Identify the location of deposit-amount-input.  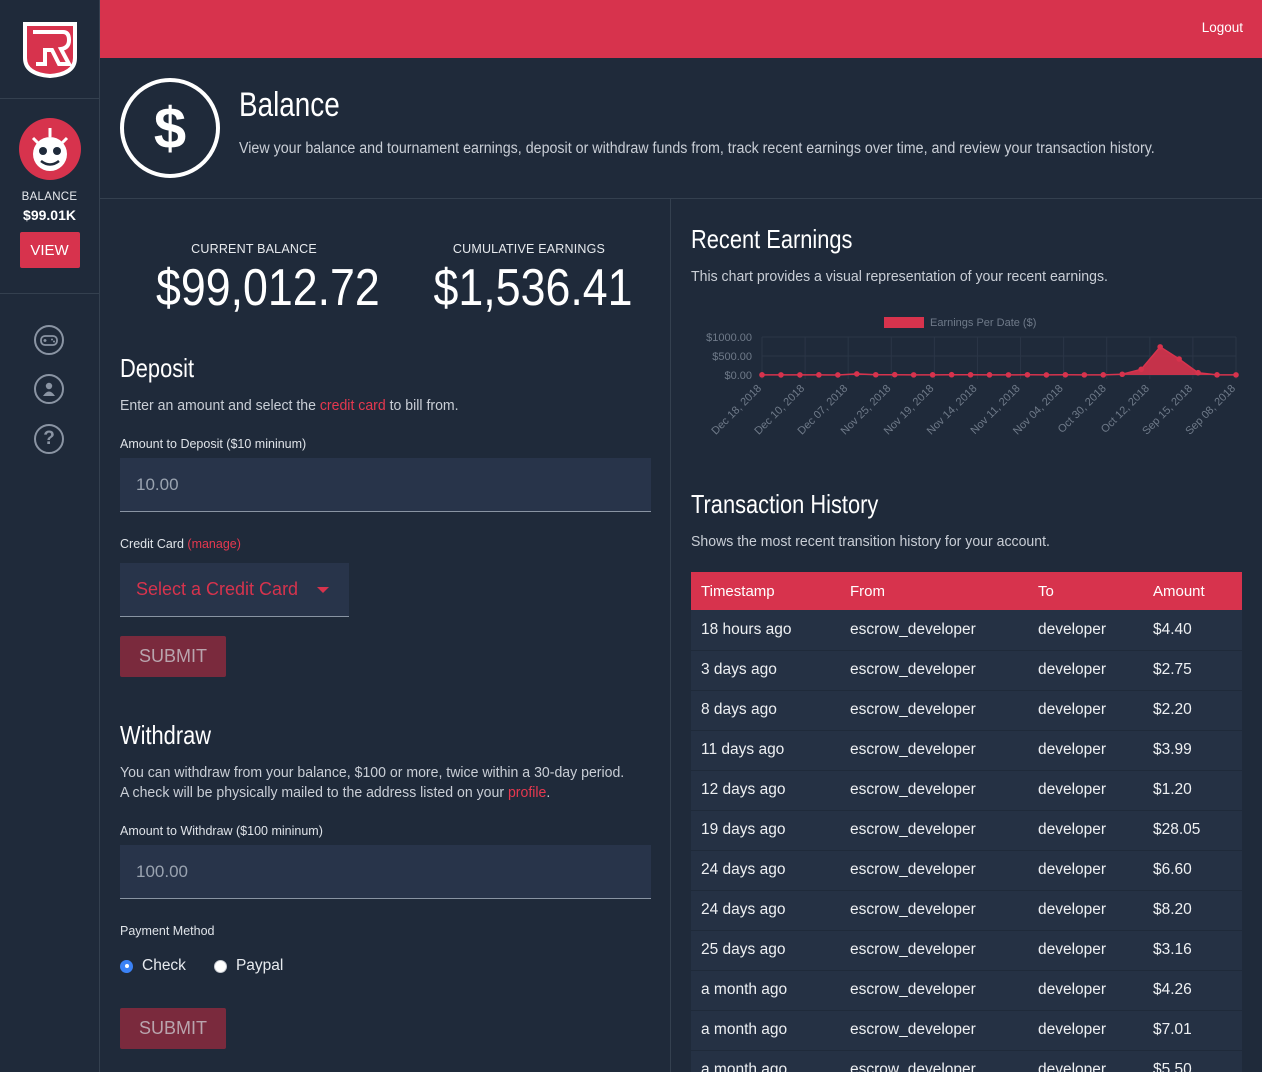
(385, 485).